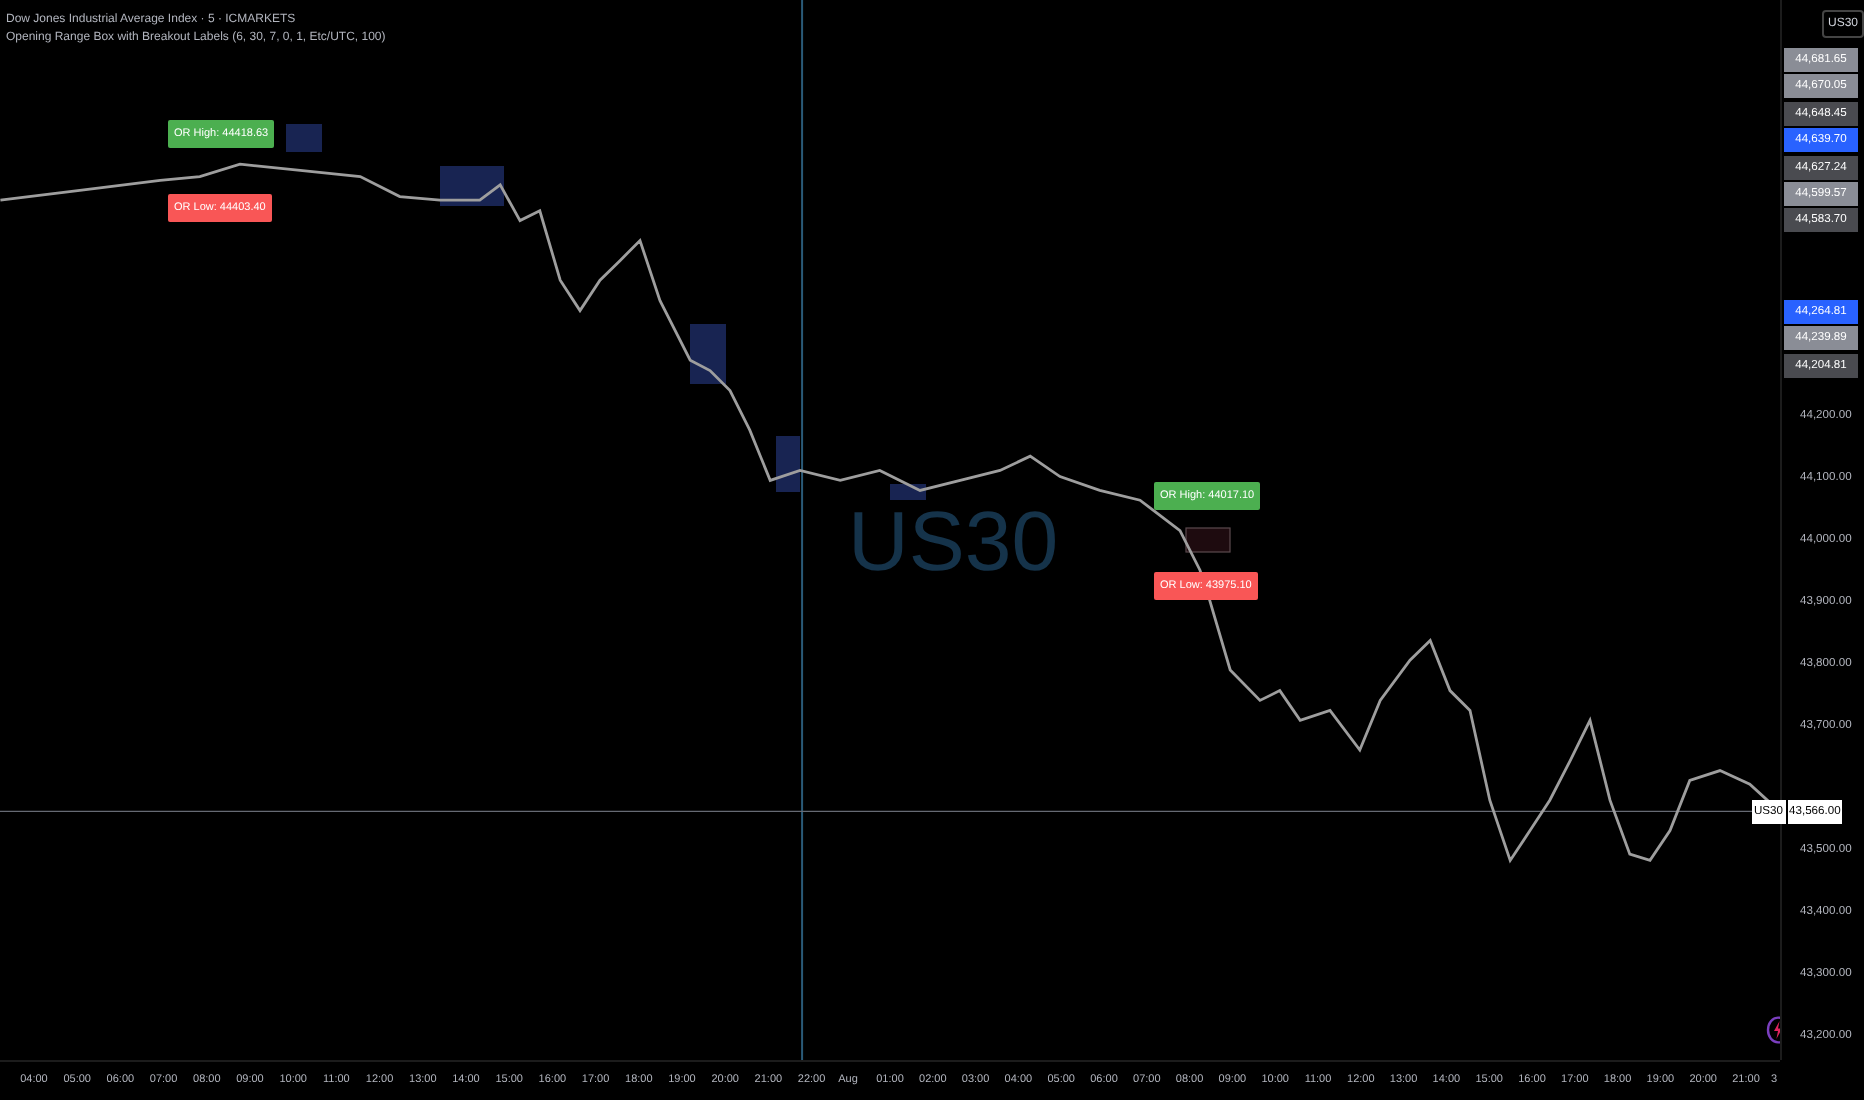 Image resolution: width=1864 pixels, height=1100 pixels. I want to click on watermark-text: US30, so click(953, 542).